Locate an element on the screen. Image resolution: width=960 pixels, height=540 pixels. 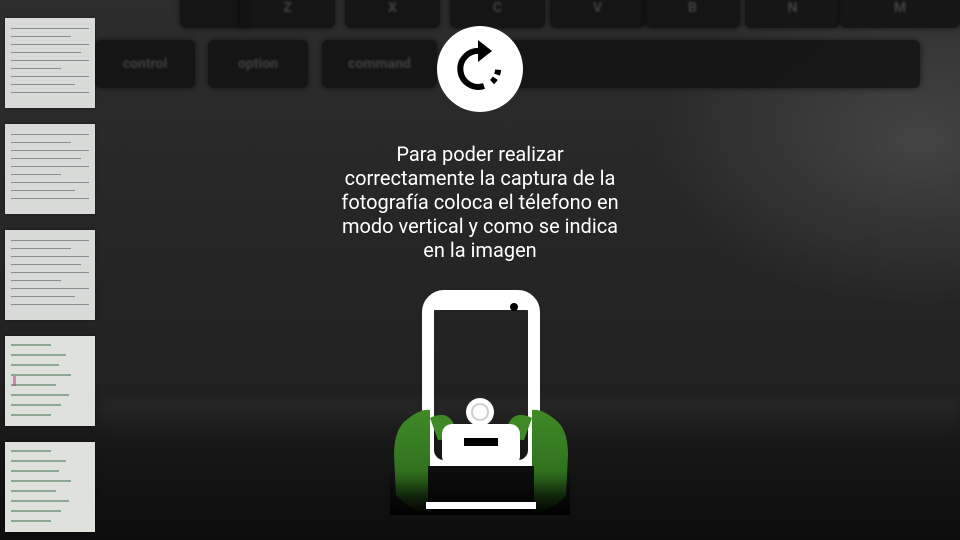
rotate-icon is located at coordinates (480, 69).